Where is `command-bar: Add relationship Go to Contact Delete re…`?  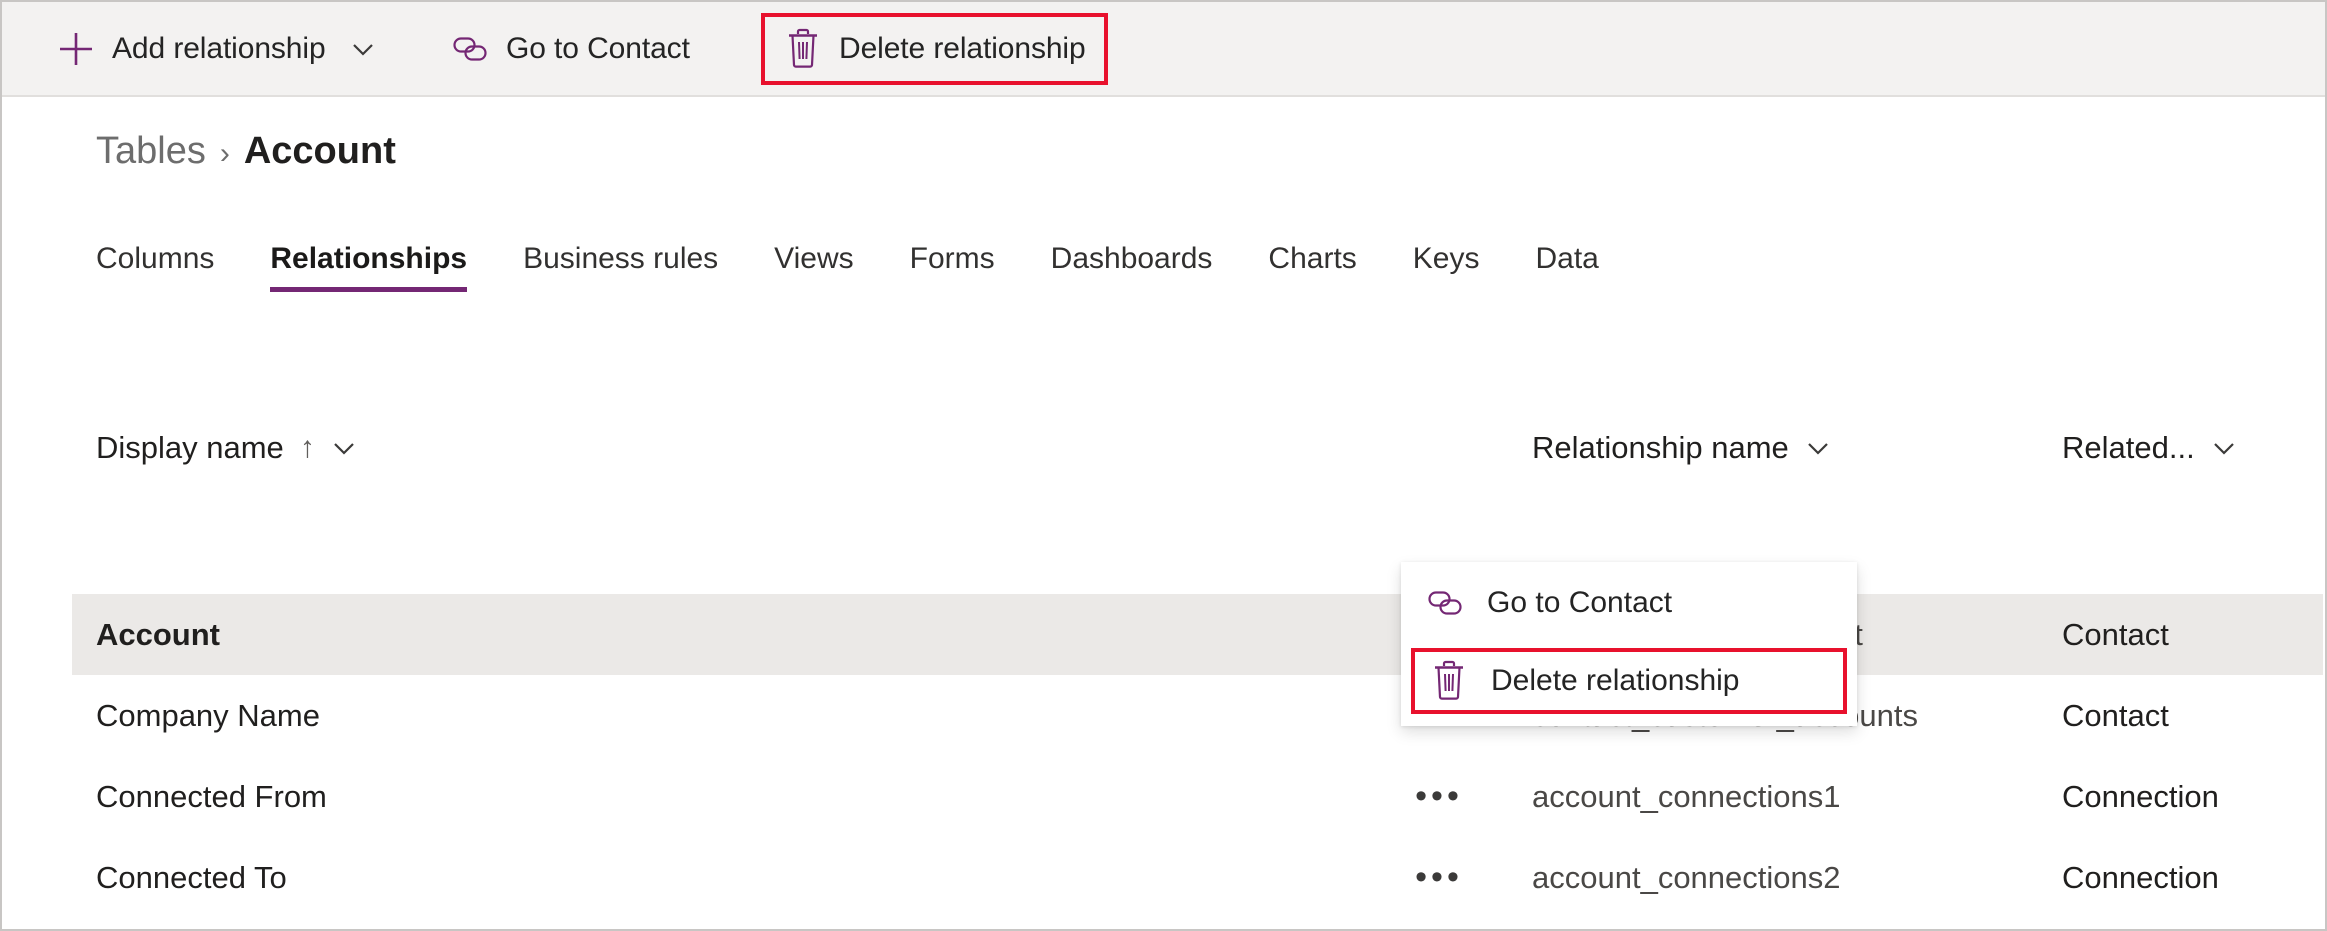
command-bar: Add relationship Go to Contact Delete re… is located at coordinates (1163, 49).